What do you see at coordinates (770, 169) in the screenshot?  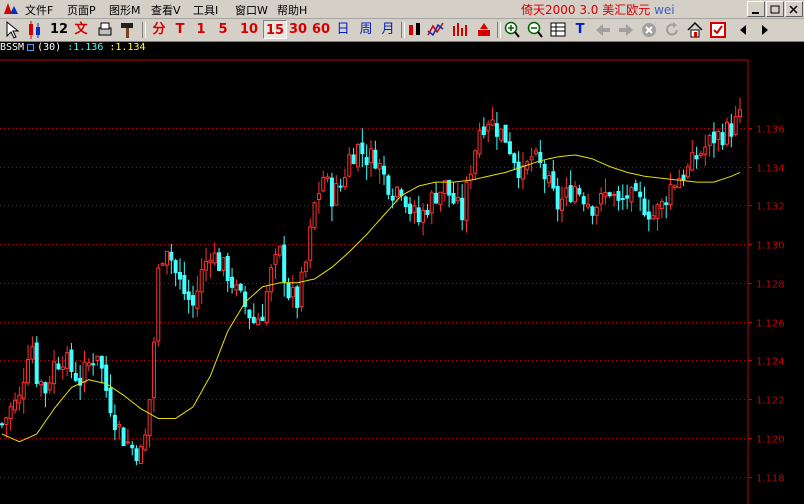 I see `y-tick-label: 1.134` at bounding box center [770, 169].